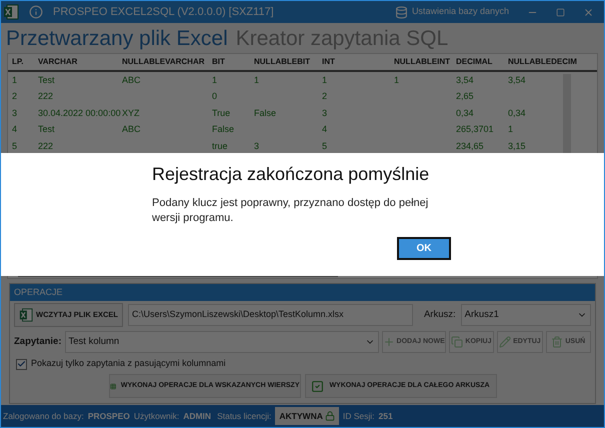 The height and width of the screenshot is (428, 605). What do you see at coordinates (421, 62) in the screenshot?
I see `column-header: NULLABLEINT` at bounding box center [421, 62].